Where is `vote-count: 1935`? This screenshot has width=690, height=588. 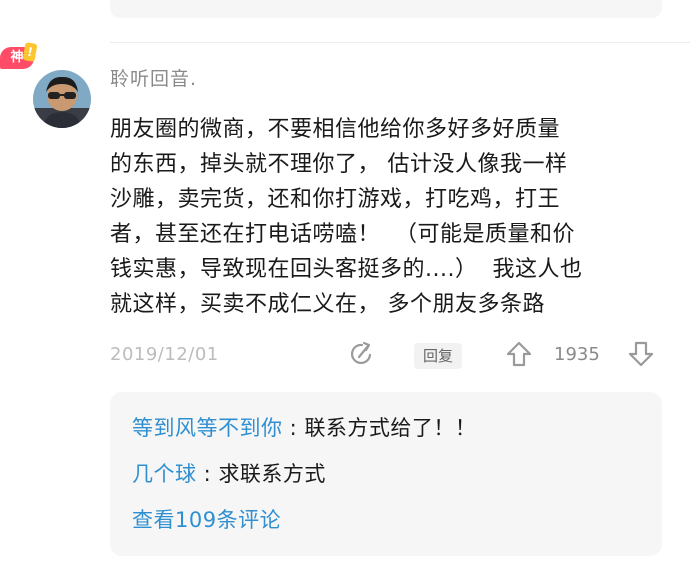 vote-count: 1935 is located at coordinates (577, 354).